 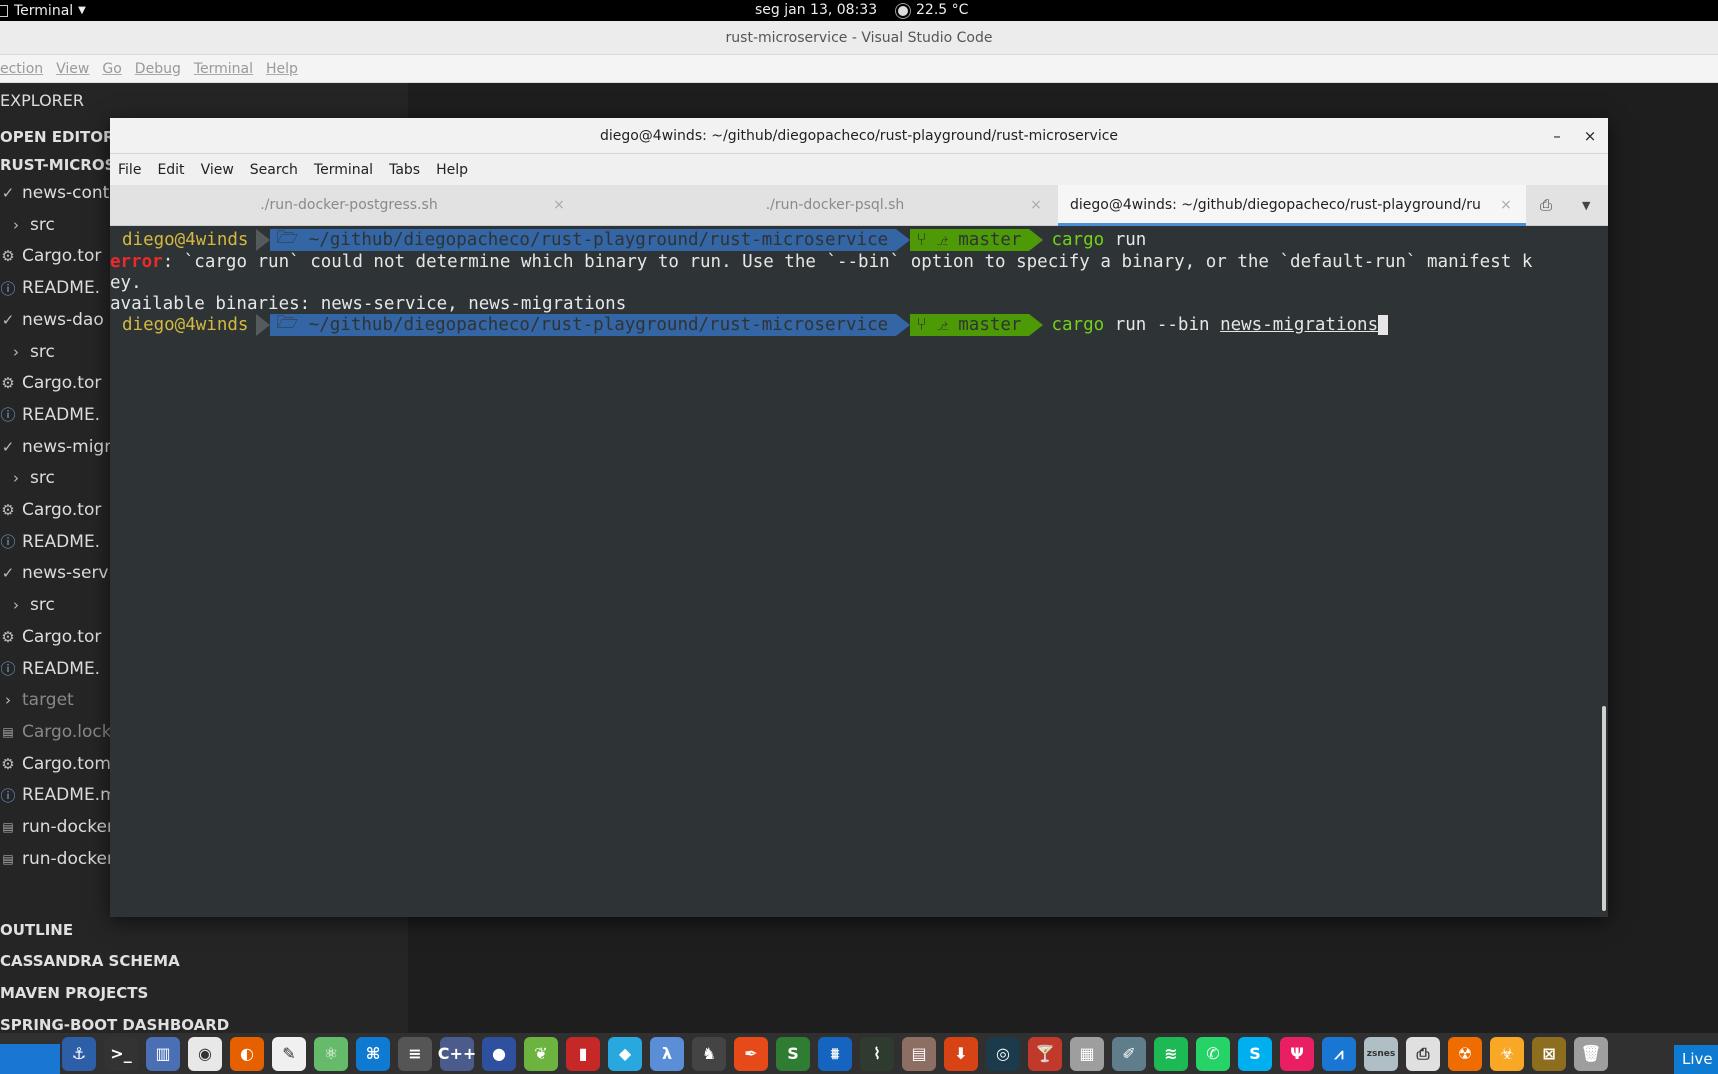 What do you see at coordinates (1696, 1059) in the screenshot?
I see `live-badge: Live` at bounding box center [1696, 1059].